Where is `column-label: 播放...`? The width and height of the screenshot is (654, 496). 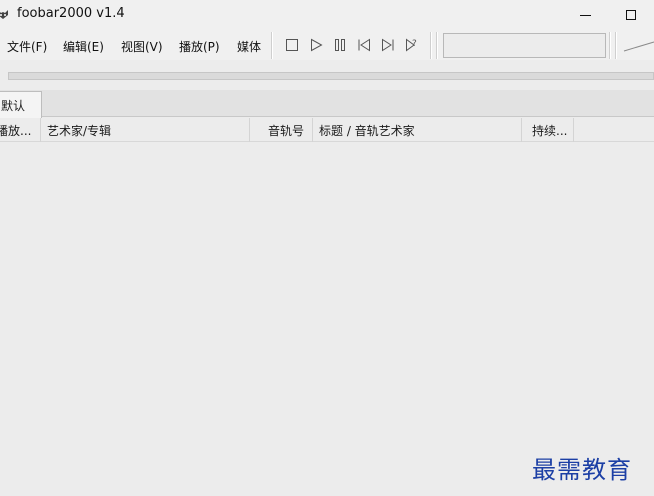
column-label: 播放... is located at coordinates (16, 131).